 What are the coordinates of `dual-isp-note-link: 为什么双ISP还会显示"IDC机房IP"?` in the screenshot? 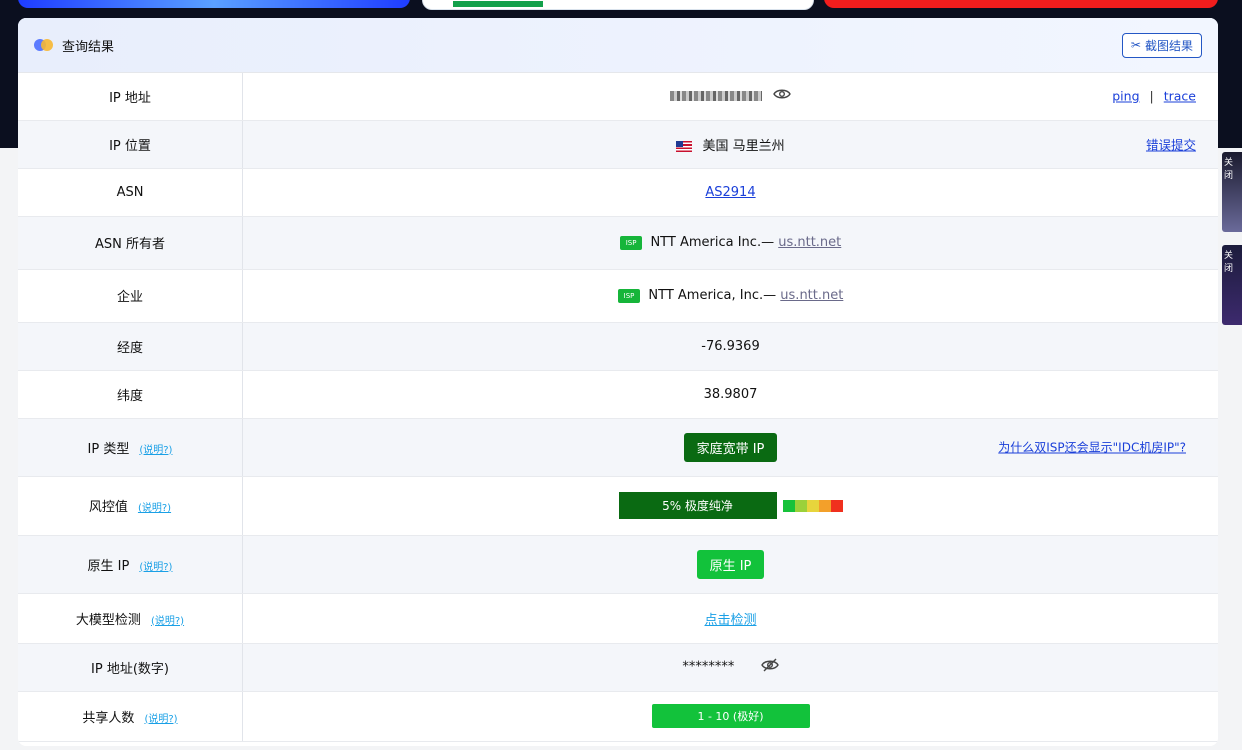 It's located at (1092, 447).